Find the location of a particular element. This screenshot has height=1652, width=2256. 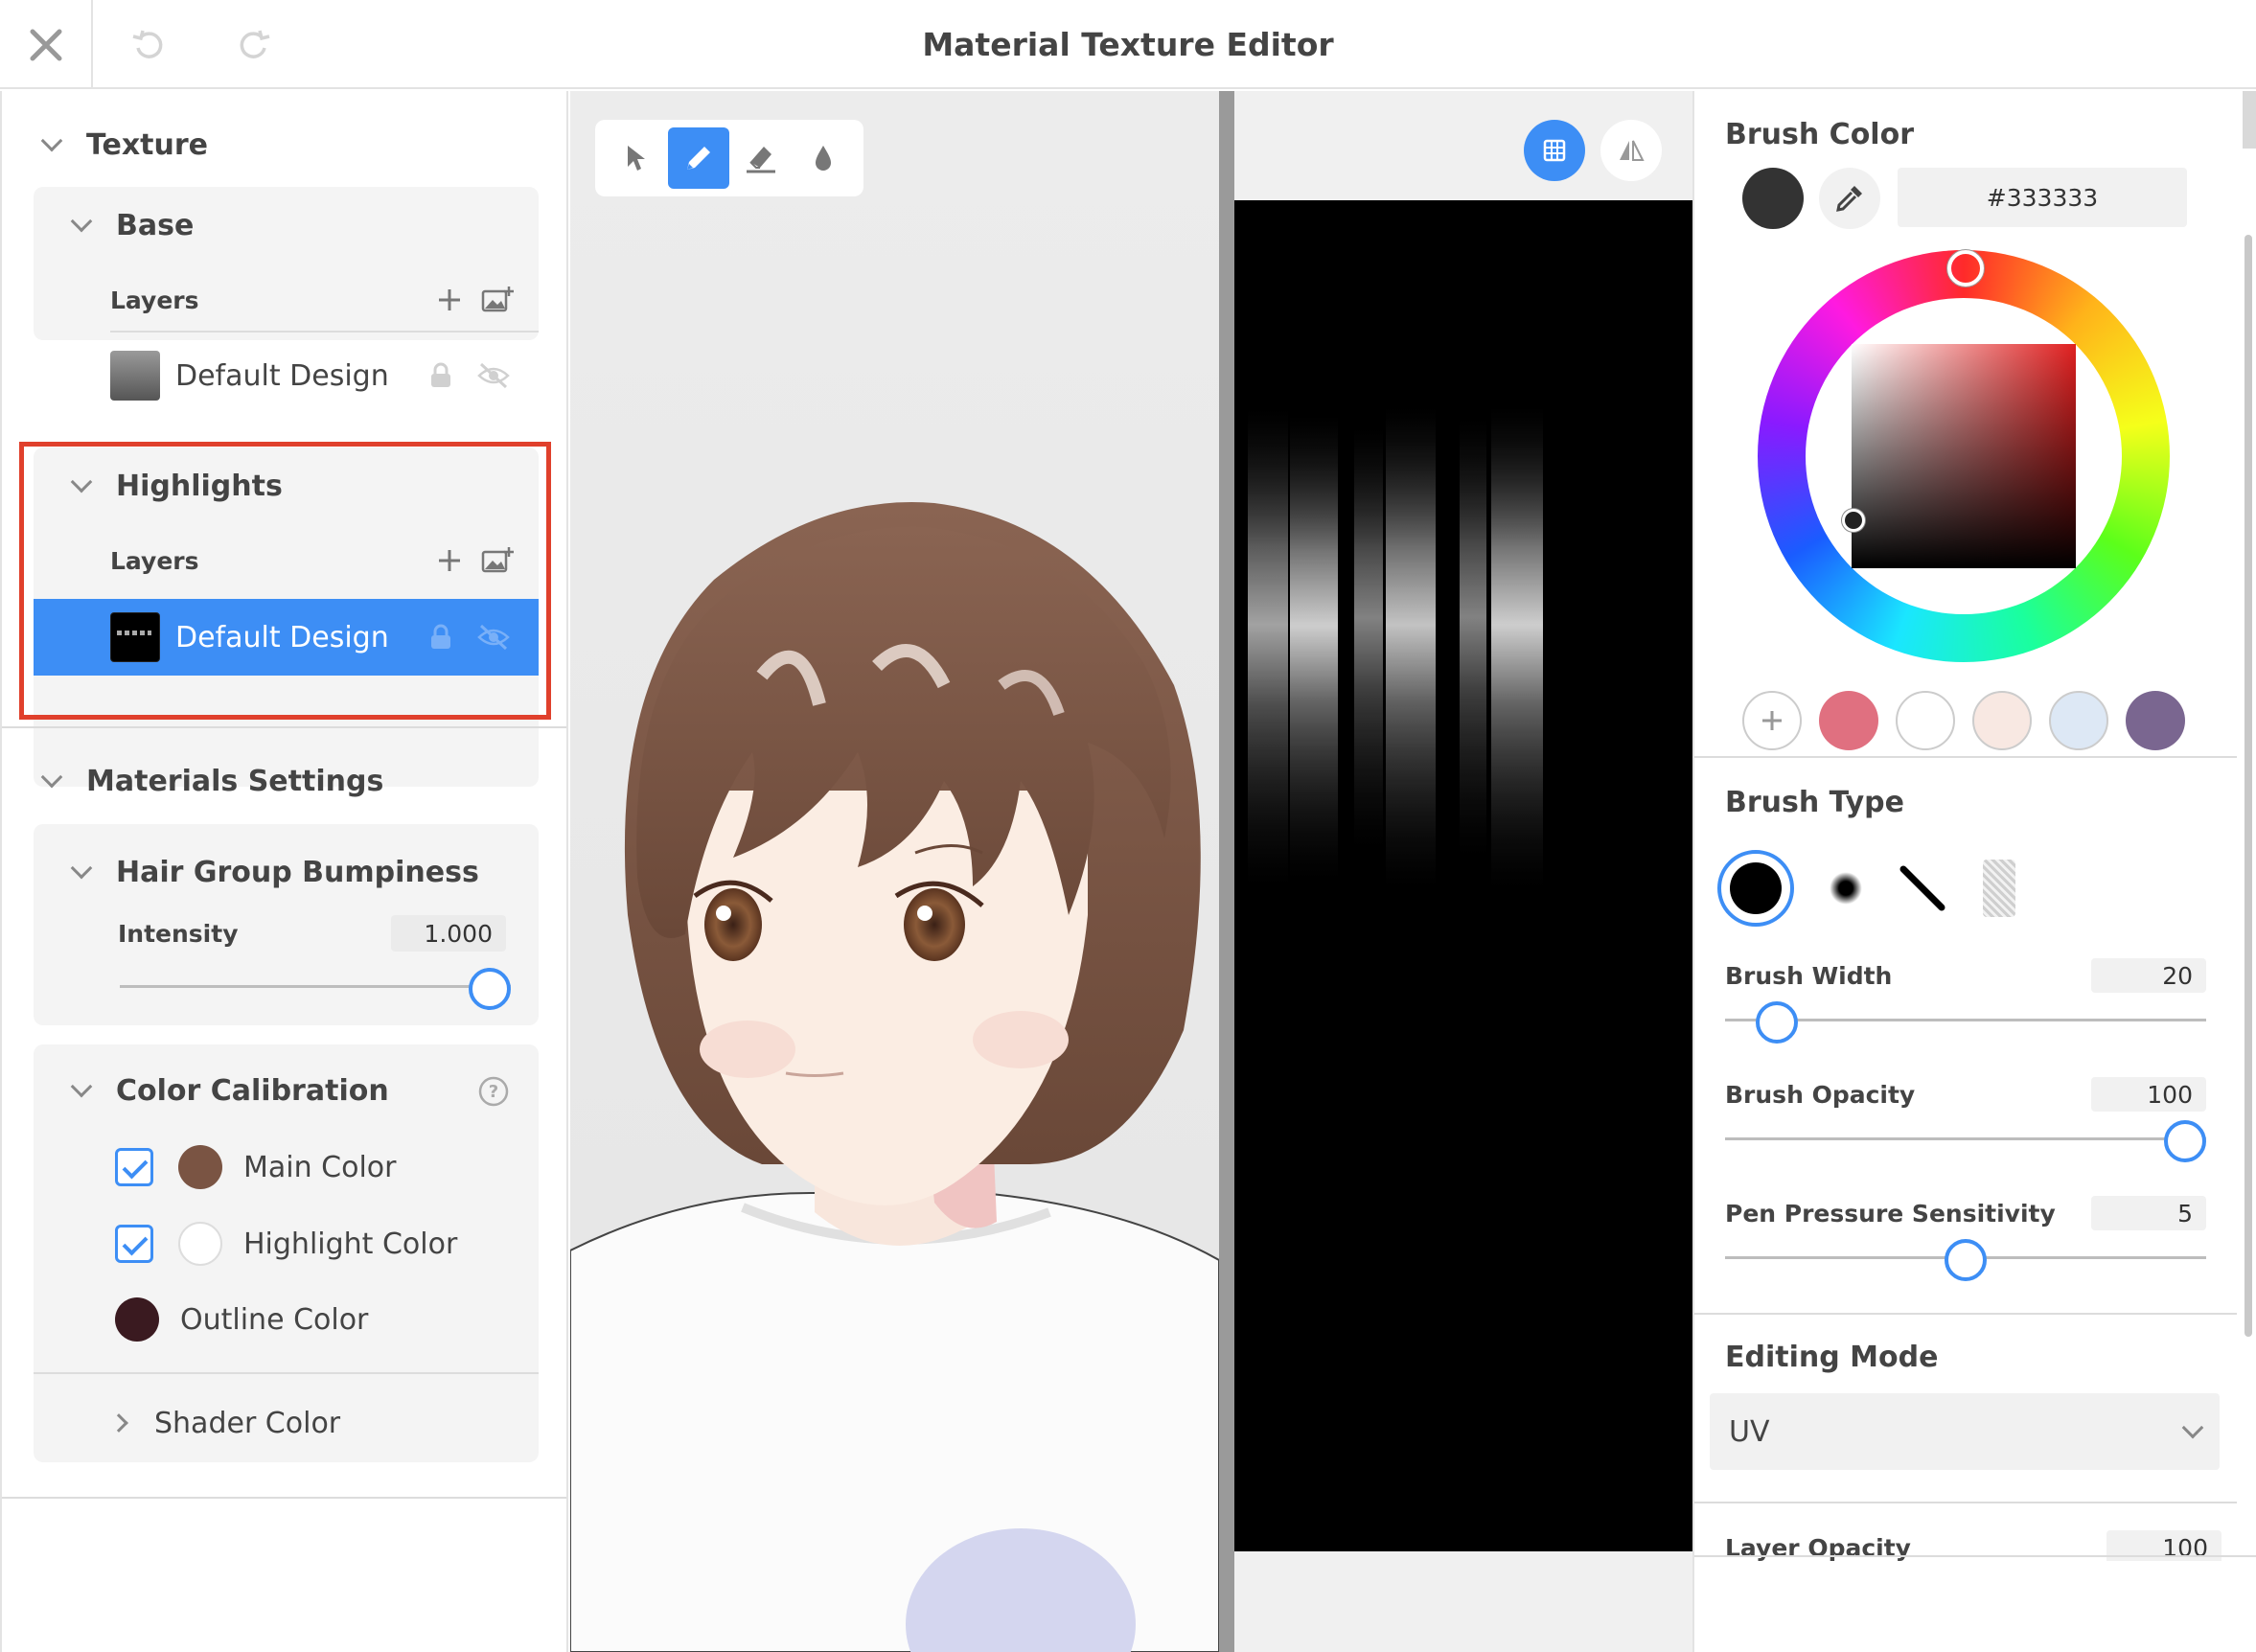

current-color-swatch is located at coordinates (1773, 198).